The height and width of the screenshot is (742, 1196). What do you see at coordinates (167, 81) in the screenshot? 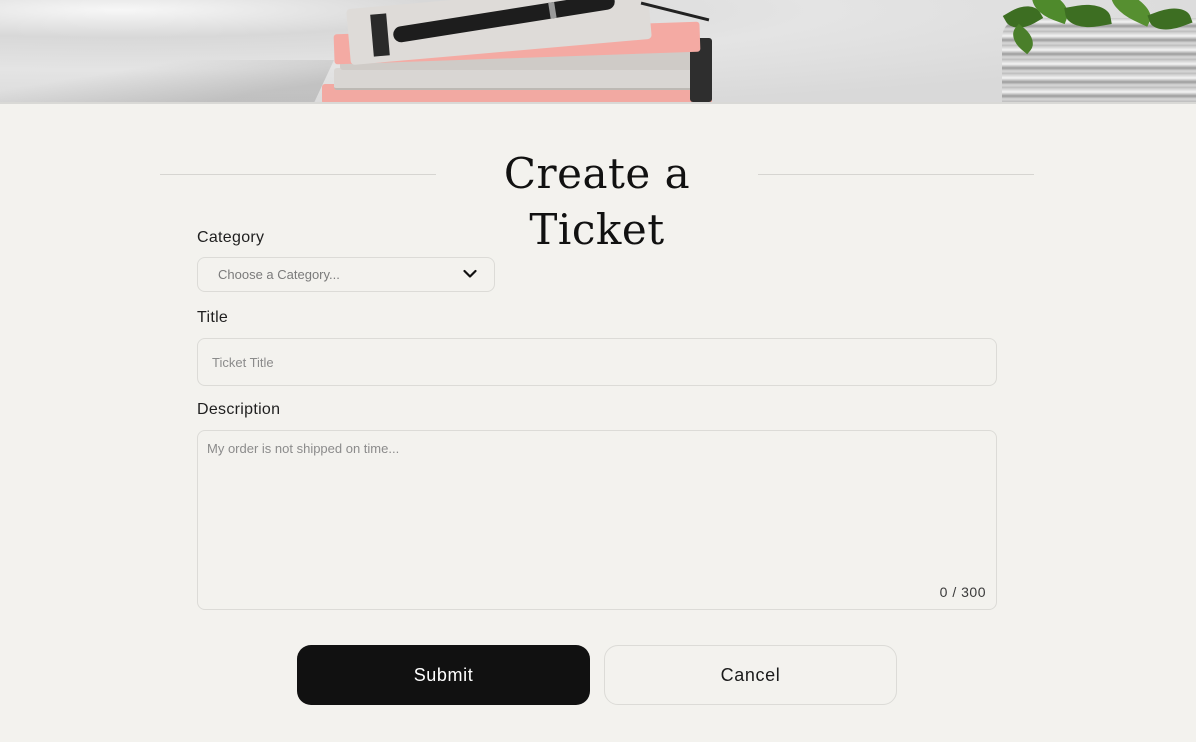
I see `hero-shadow` at bounding box center [167, 81].